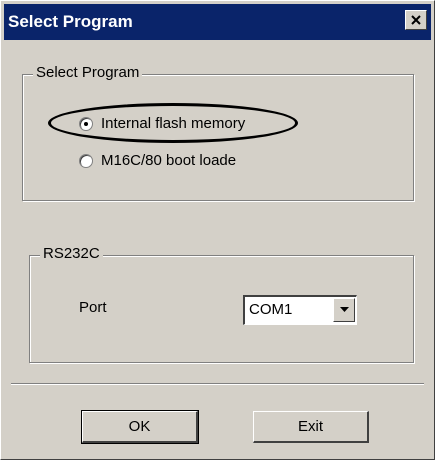 The width and height of the screenshot is (437, 462). I want to click on port-select: COM1, so click(300, 310).